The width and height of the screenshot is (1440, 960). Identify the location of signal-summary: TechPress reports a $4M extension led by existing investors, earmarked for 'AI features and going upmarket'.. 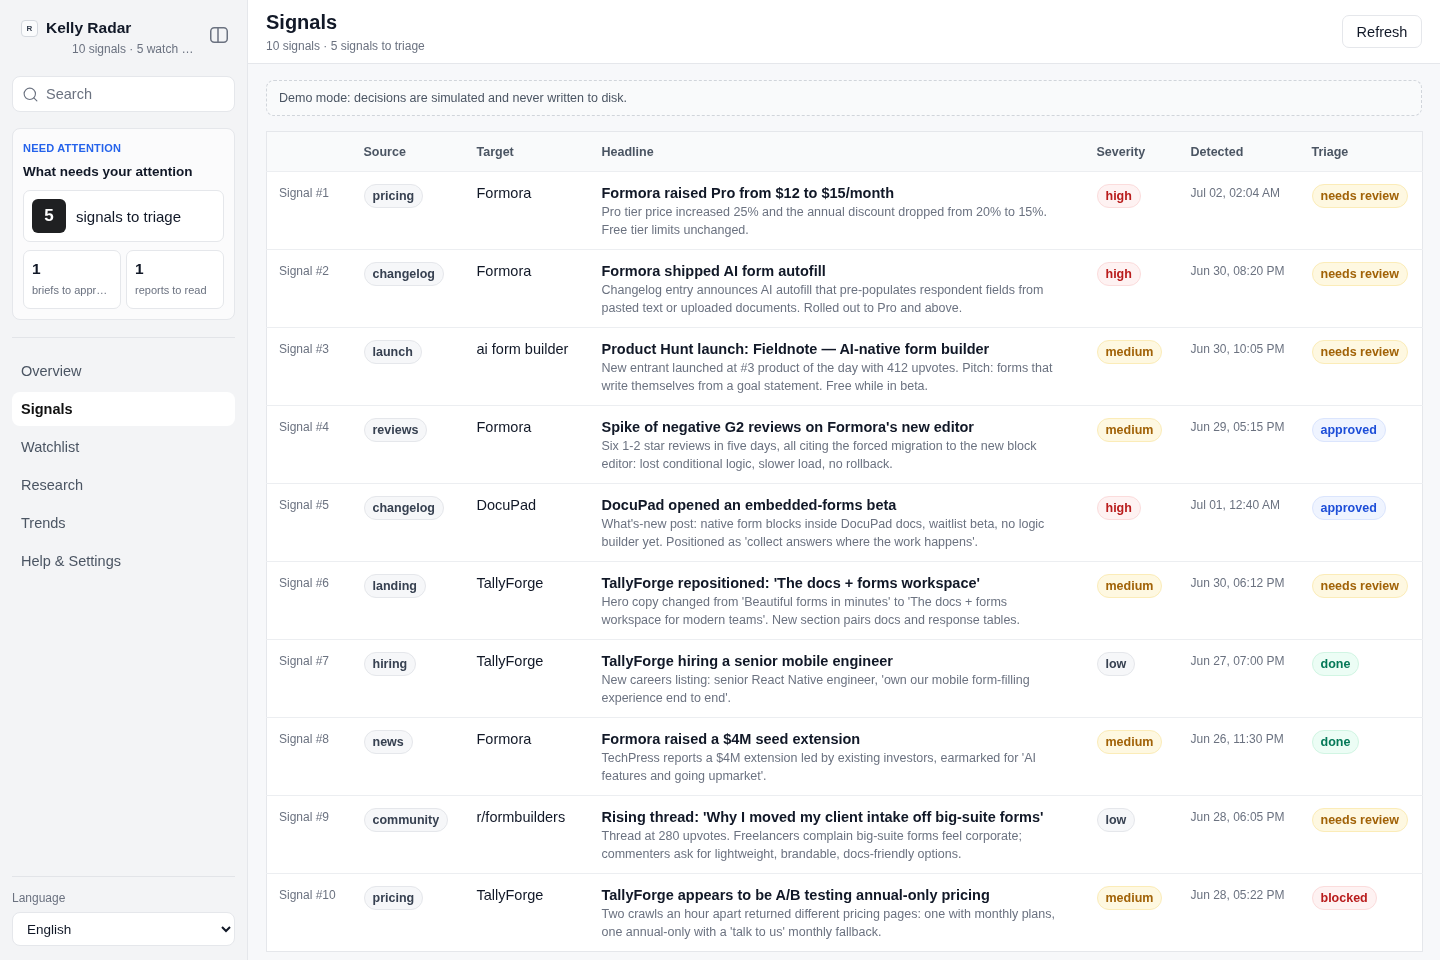
(819, 767).